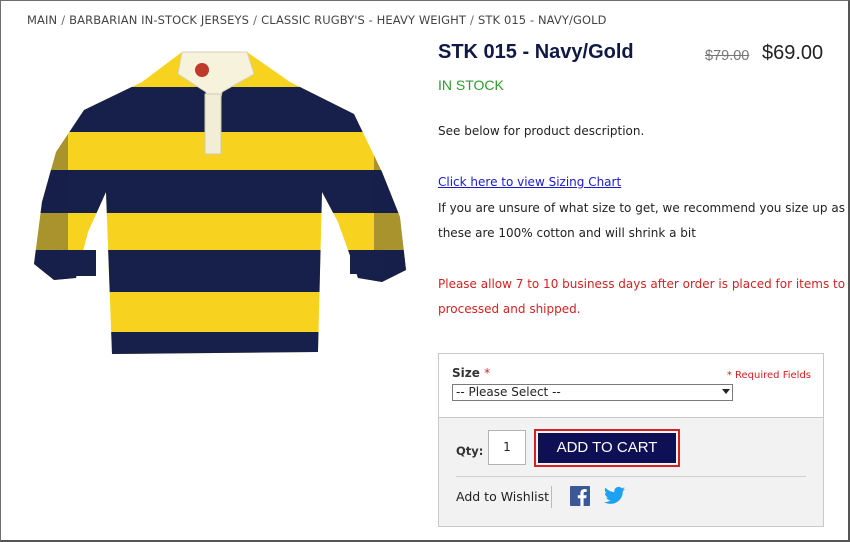  Describe the element at coordinates (42, 20) in the screenshot. I see `breadcrumb-main: MAIN` at that location.